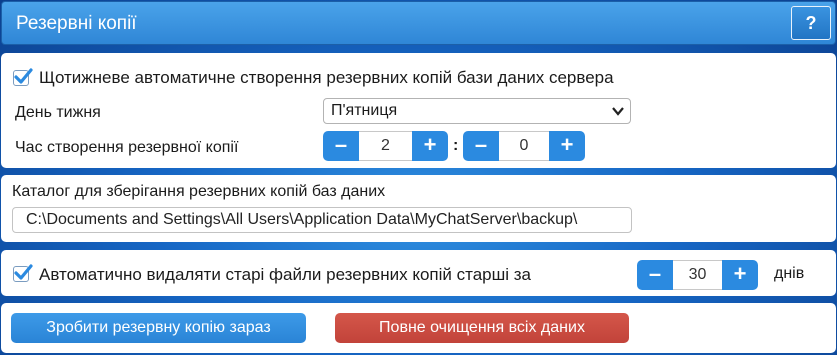  What do you see at coordinates (811, 23) in the screenshot?
I see `help-button: ?` at bounding box center [811, 23].